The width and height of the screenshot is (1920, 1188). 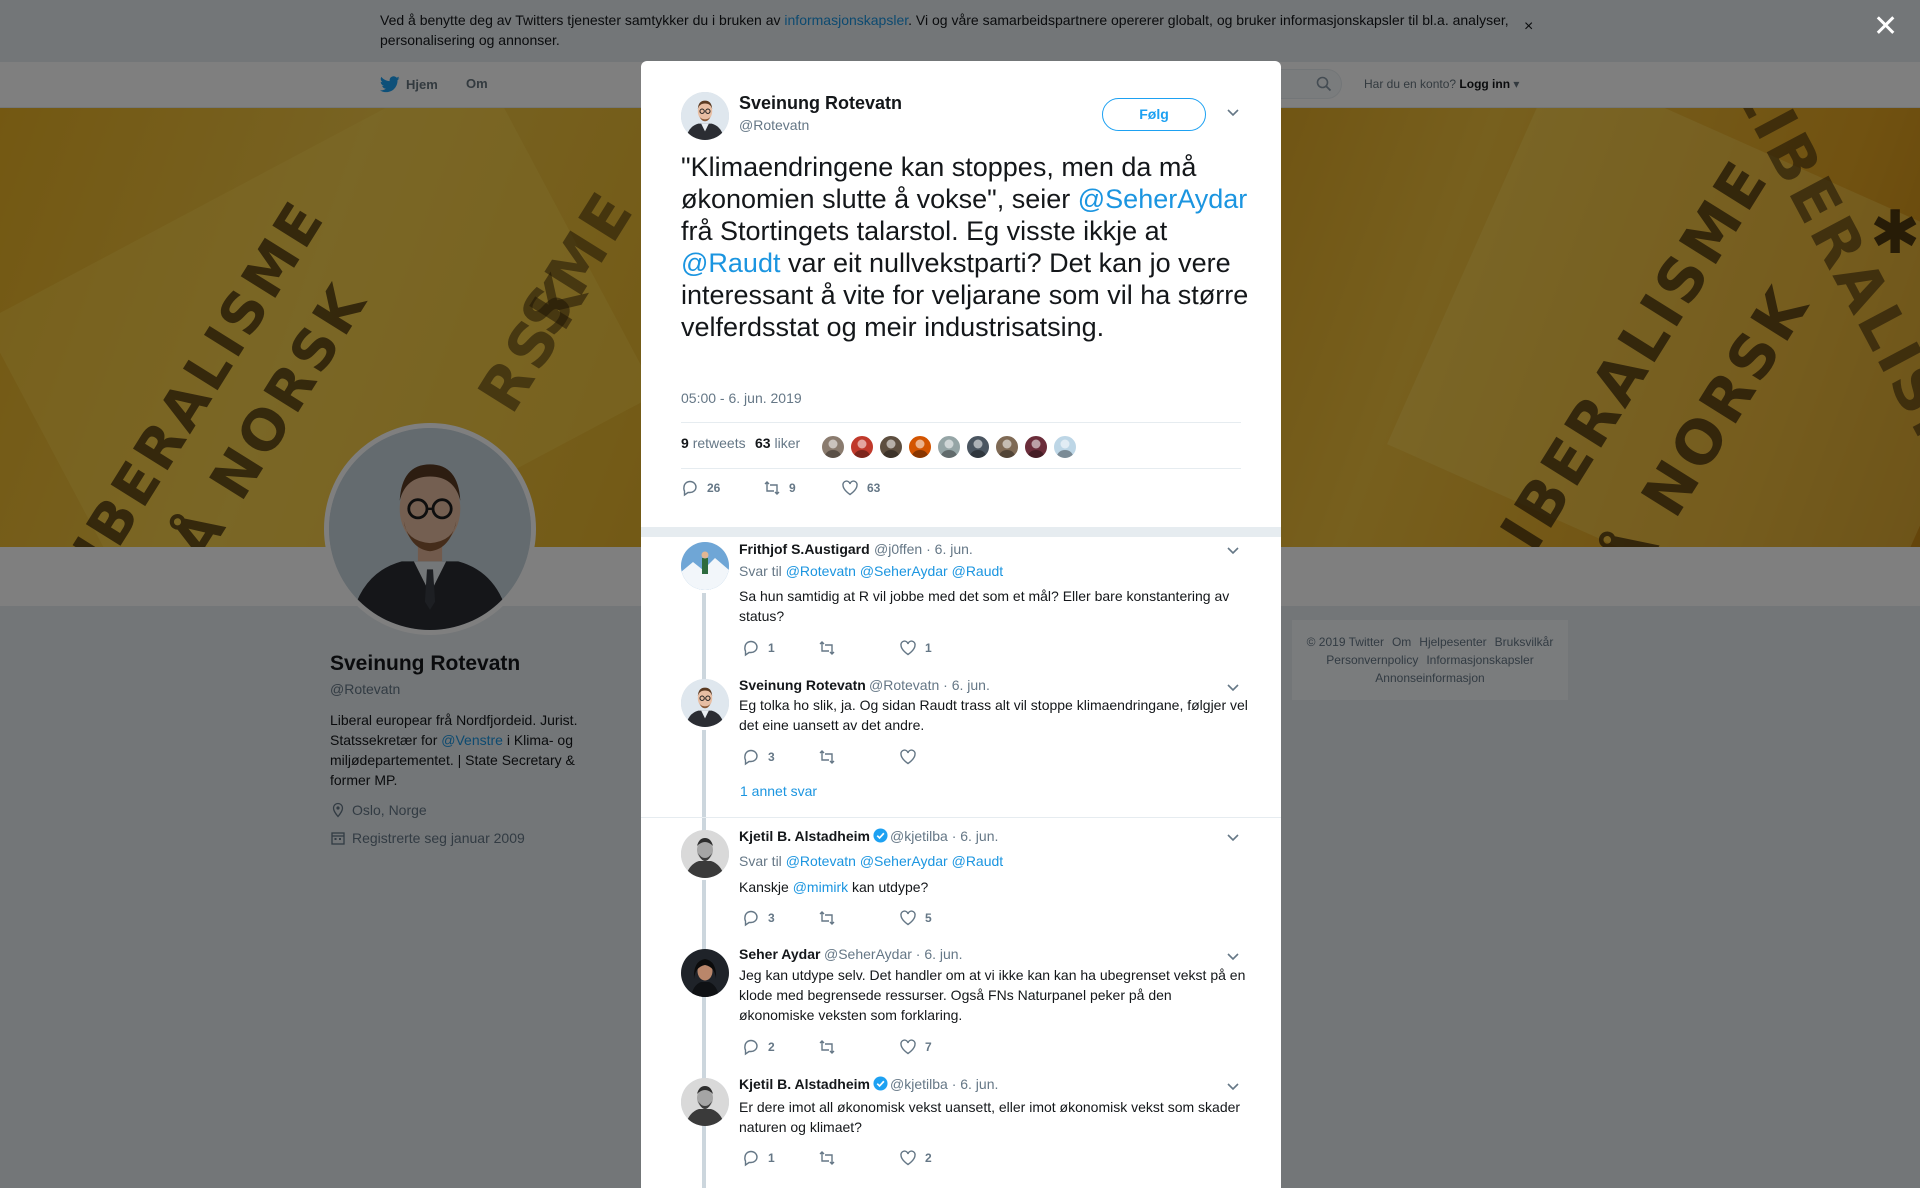 What do you see at coordinates (700, 488) in the screenshot?
I see `reply-button: 26` at bounding box center [700, 488].